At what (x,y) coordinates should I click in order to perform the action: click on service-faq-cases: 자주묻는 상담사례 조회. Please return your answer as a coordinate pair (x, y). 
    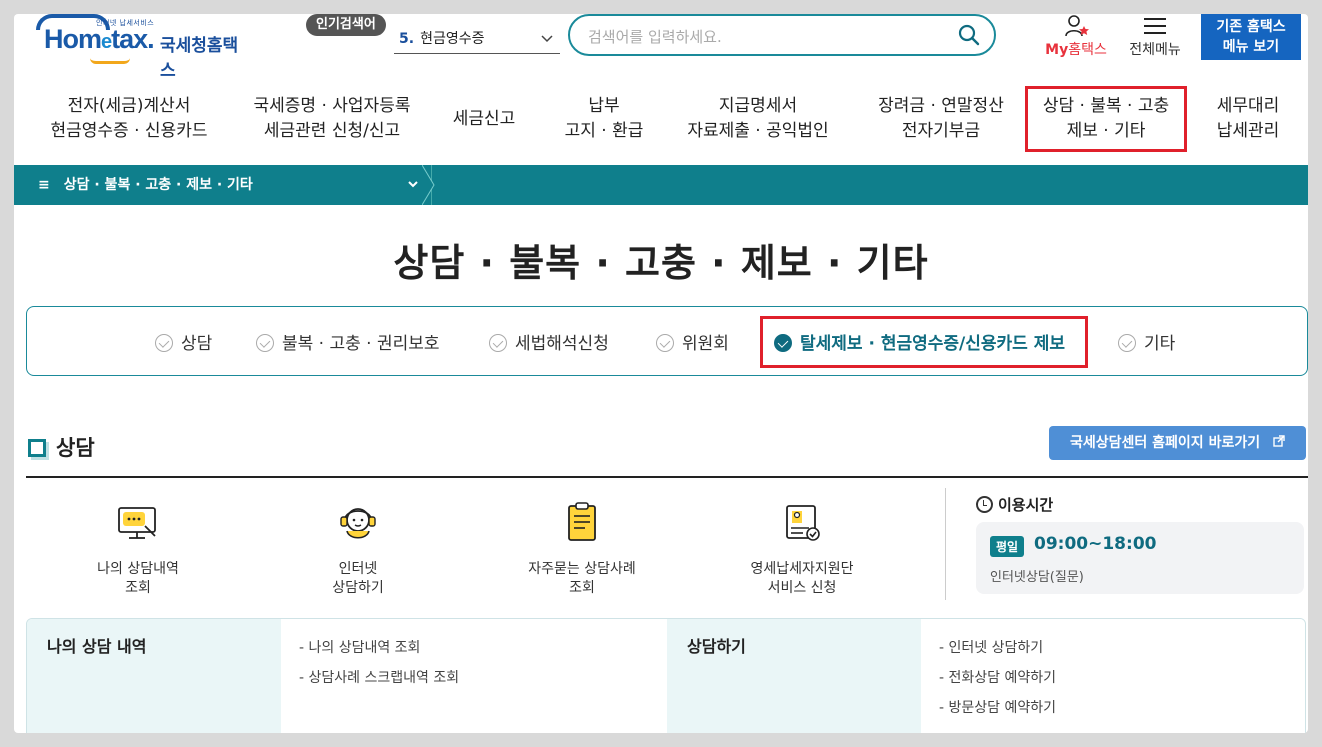
    Looking at the image, I should click on (582, 549).